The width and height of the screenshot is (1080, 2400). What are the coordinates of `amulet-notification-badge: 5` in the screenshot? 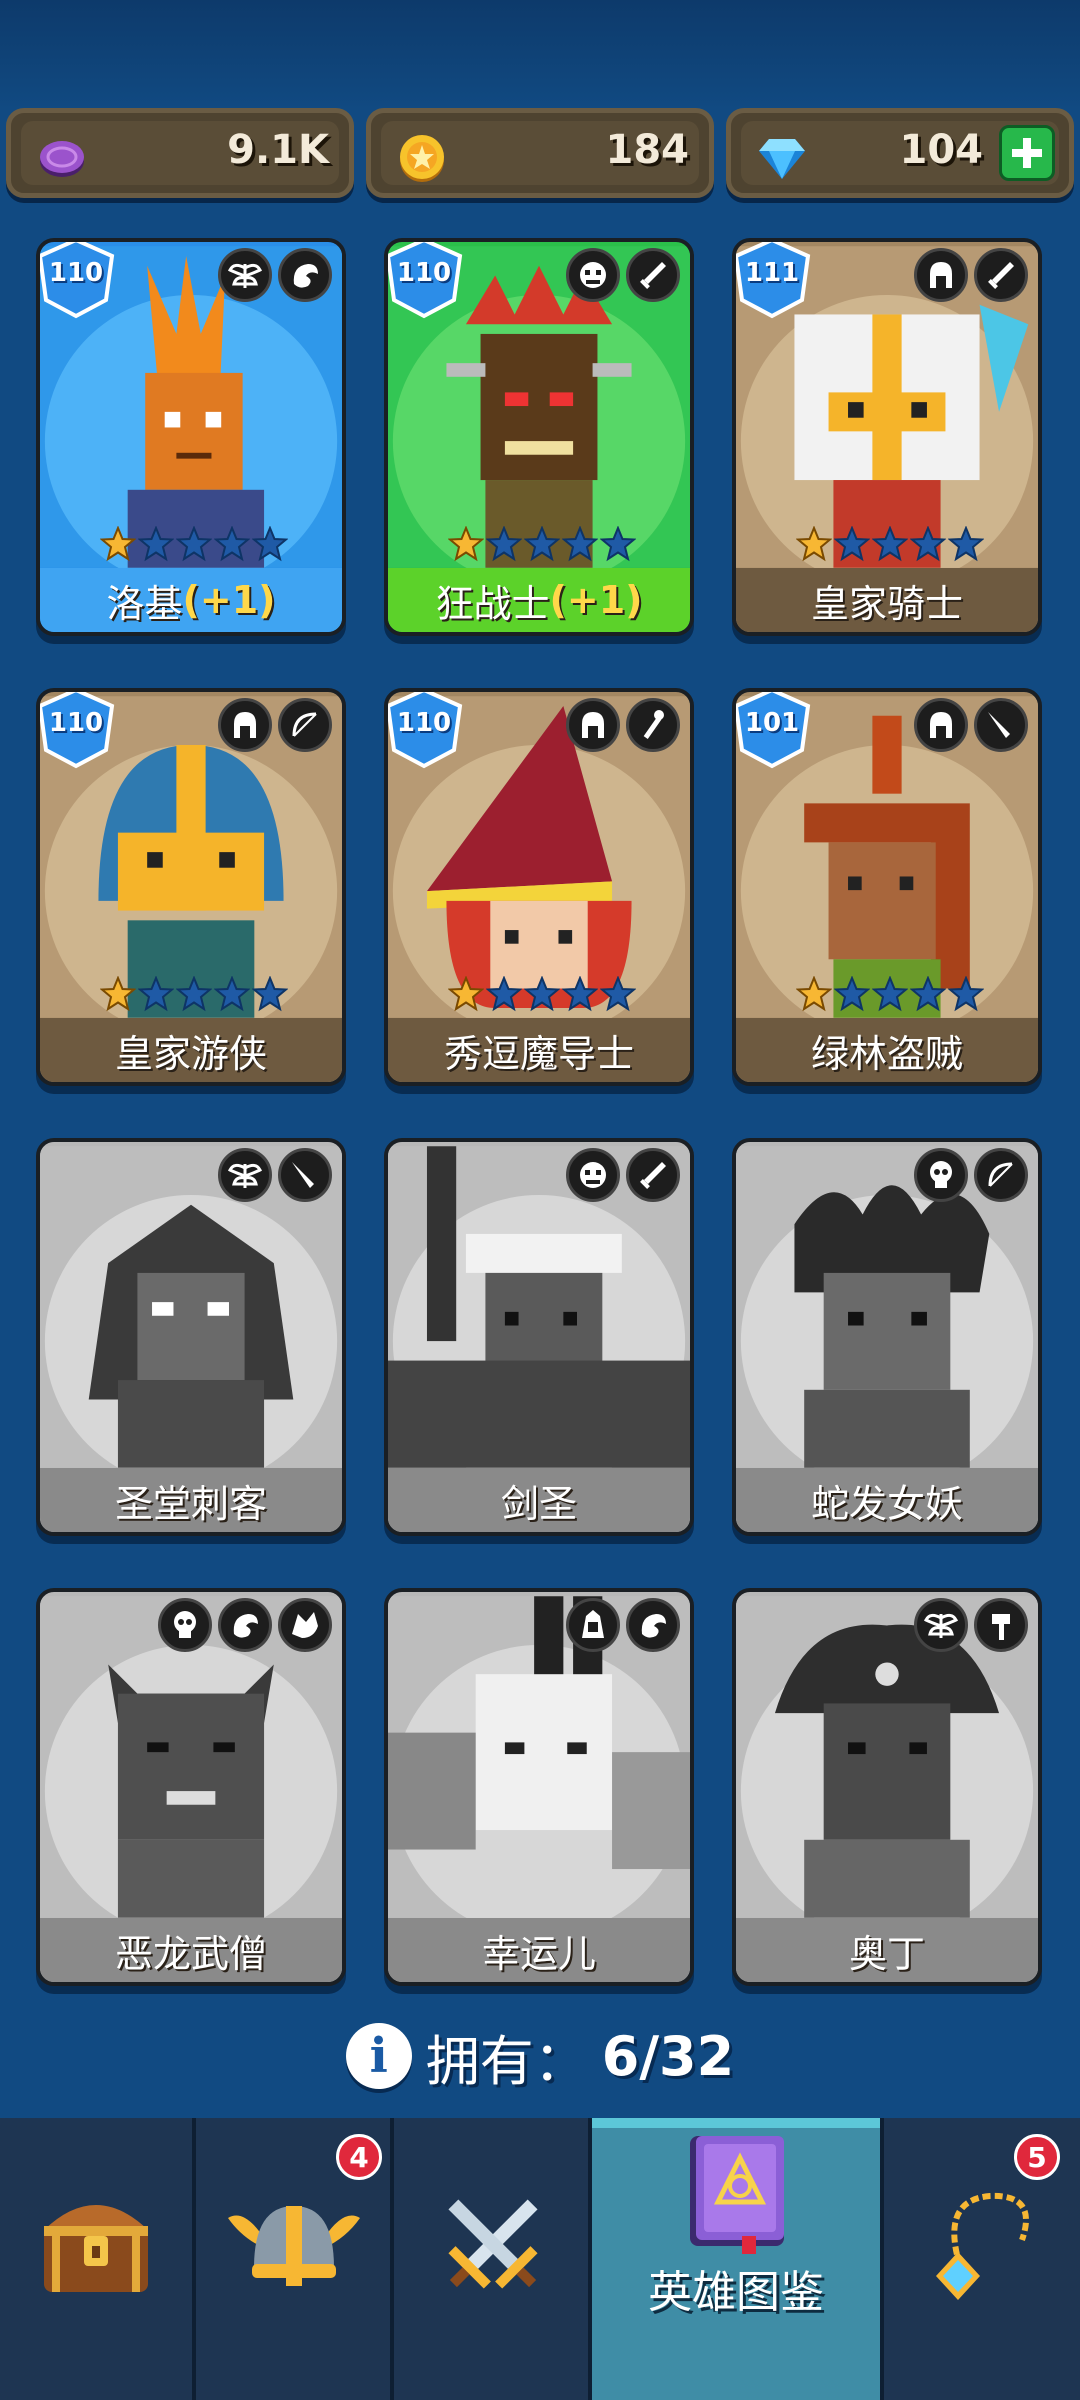 It's located at (1037, 2157).